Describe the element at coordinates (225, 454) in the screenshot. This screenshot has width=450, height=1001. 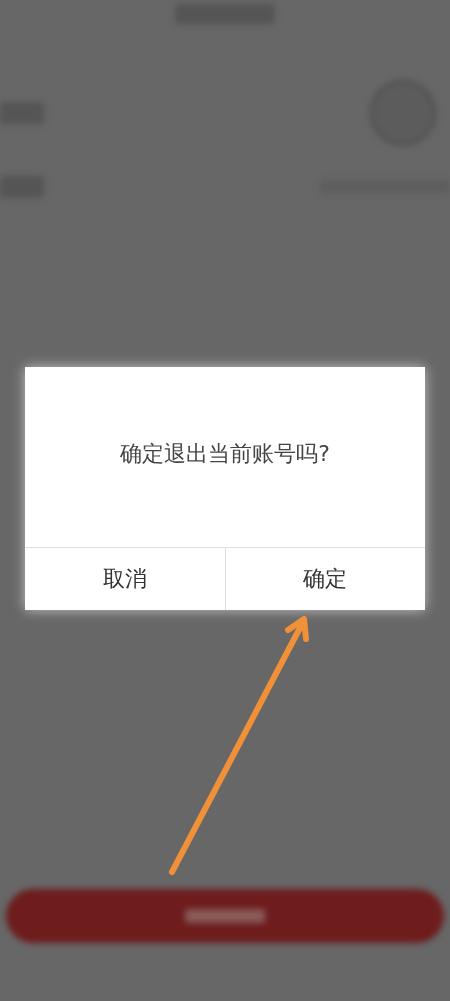
I see `dialog-message: 确定退出当前账号吗?` at that location.